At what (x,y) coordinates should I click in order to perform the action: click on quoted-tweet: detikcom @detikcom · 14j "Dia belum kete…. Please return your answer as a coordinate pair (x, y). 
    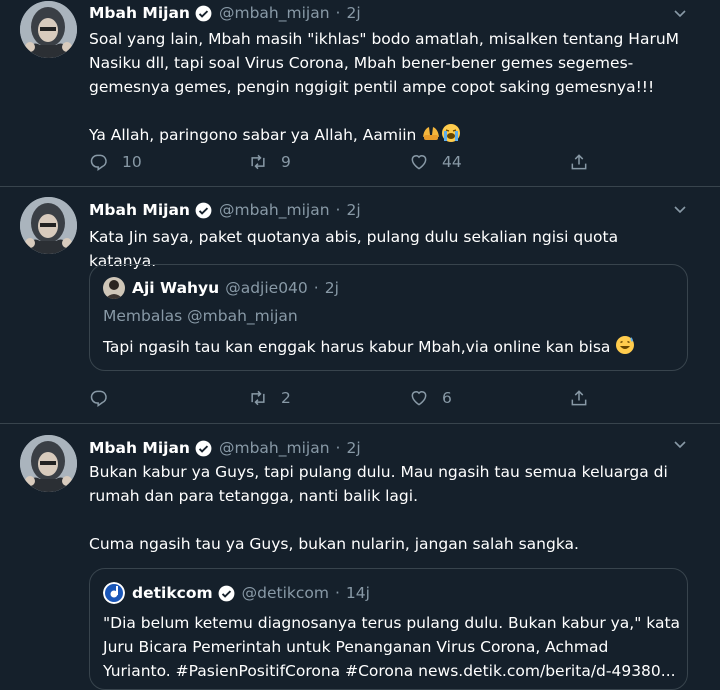
    Looking at the image, I should click on (388, 629).